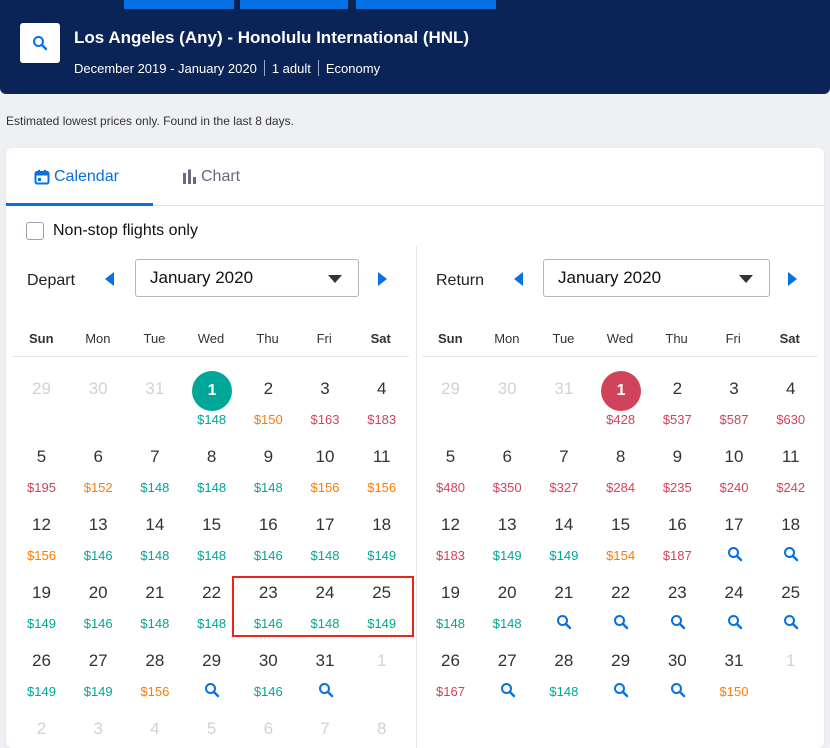 Image resolution: width=830 pixels, height=748 pixels. Describe the element at coordinates (381, 467) in the screenshot. I see `depart-day-cell: 11 $156` at that location.